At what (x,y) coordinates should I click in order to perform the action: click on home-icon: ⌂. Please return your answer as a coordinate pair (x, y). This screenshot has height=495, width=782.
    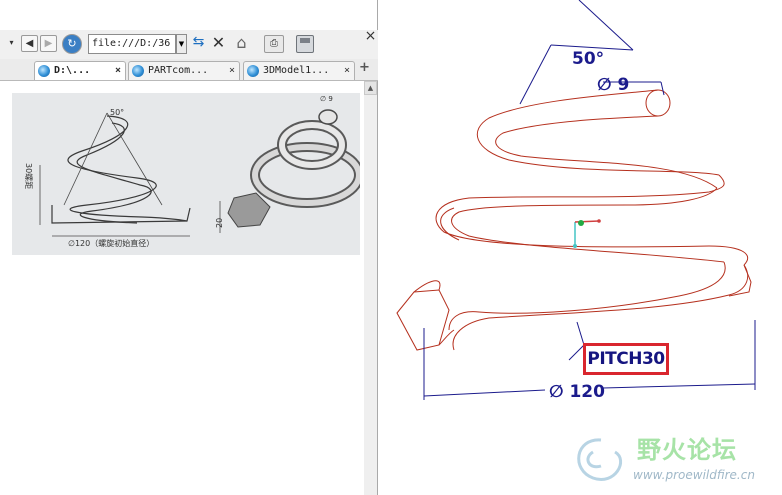
    Looking at the image, I should click on (241, 43).